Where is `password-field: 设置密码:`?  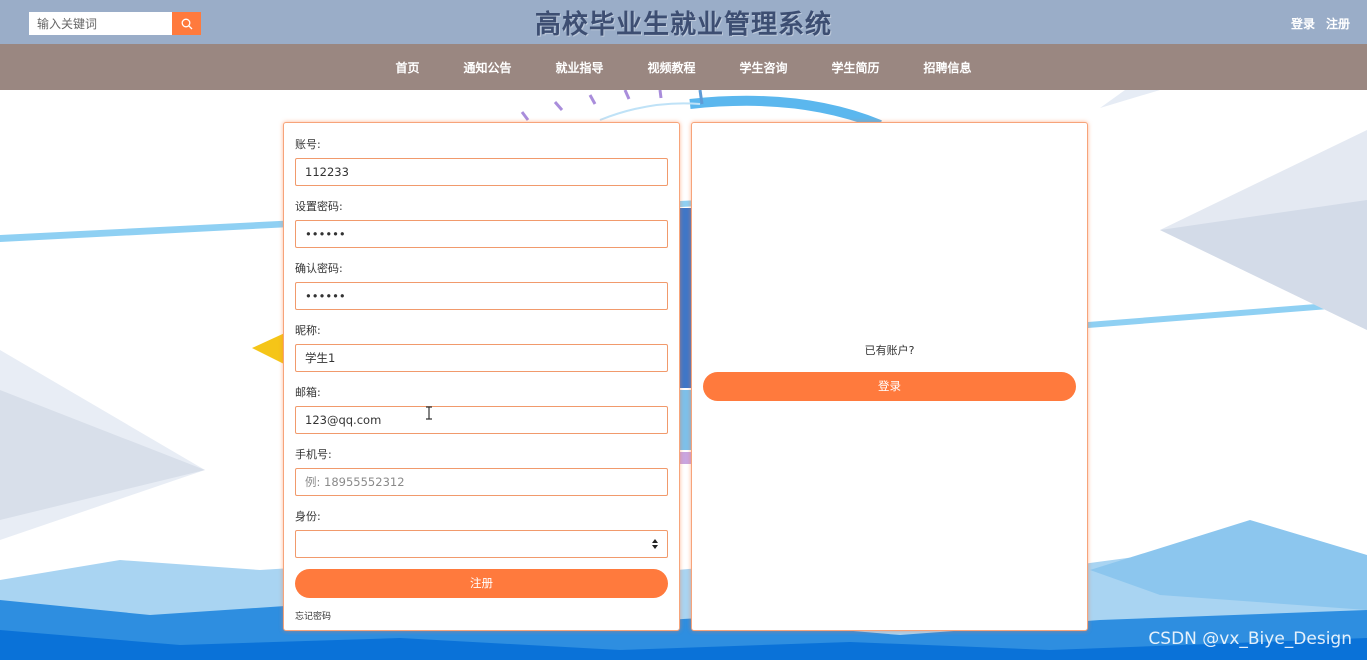 password-field: 设置密码: is located at coordinates (481, 222).